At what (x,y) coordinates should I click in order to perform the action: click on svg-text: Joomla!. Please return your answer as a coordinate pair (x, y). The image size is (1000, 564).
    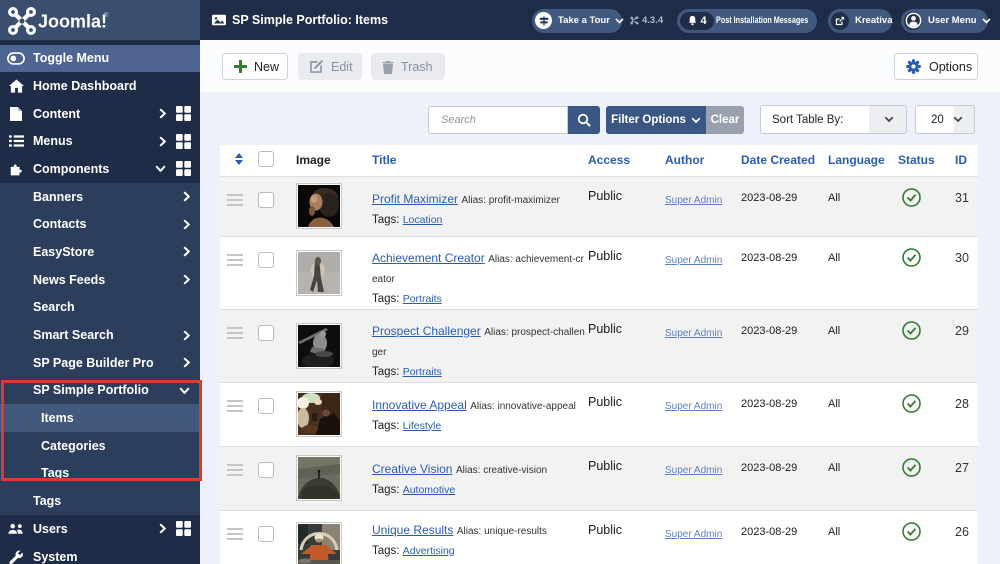
    Looking at the image, I should click on (72, 22).